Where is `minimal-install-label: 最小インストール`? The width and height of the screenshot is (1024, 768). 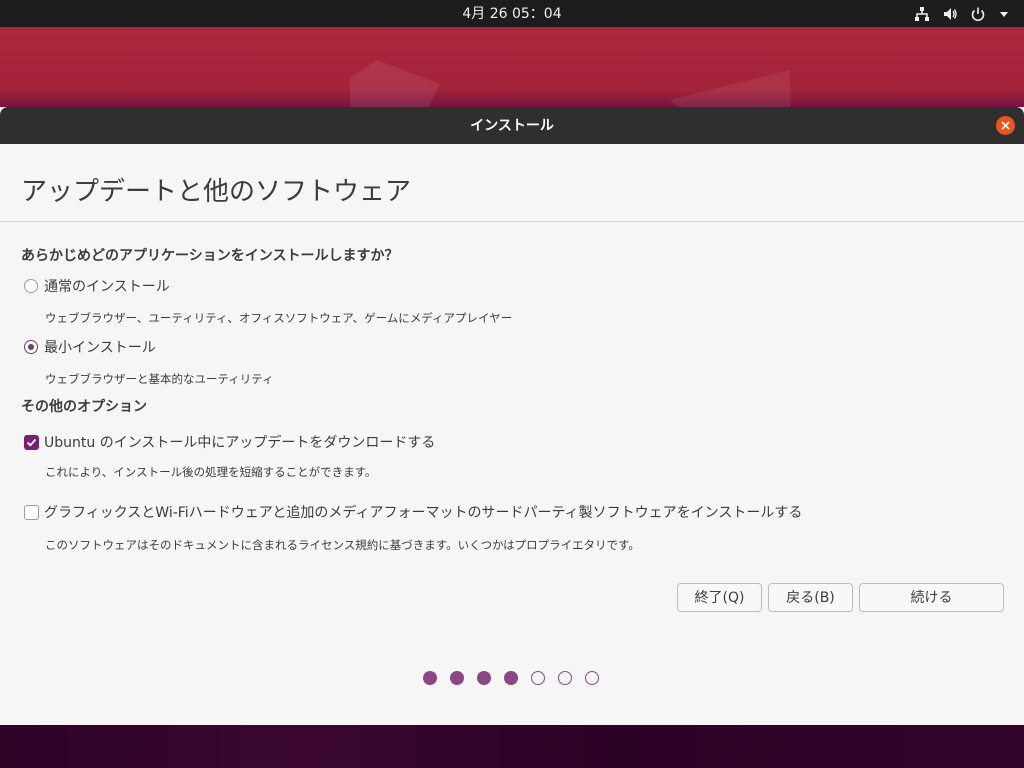
minimal-install-label: 最小インストール is located at coordinates (100, 348).